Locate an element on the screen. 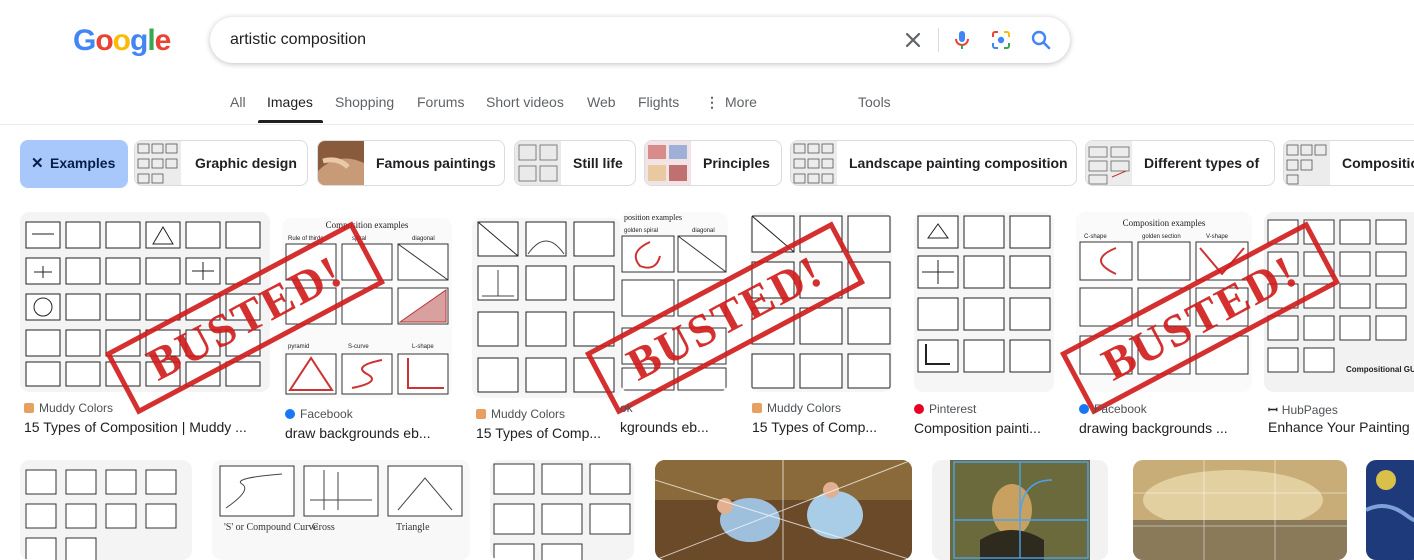 Image resolution: width=1414 pixels, height=560 pixels. search-icon is located at coordinates (1041, 40).